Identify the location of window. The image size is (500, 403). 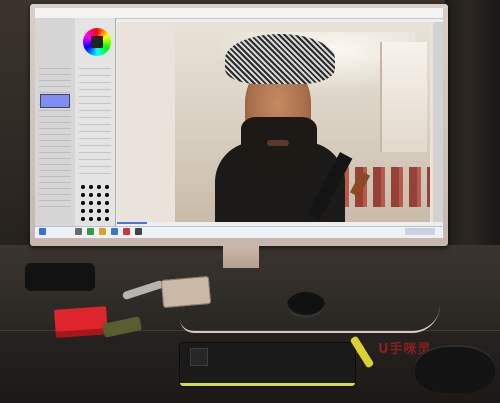
(403, 97).